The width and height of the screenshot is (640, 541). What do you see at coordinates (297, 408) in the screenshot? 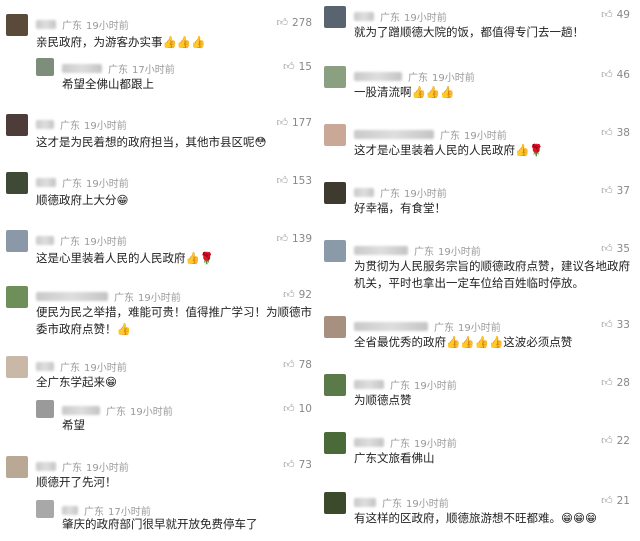
I see `like-button: 👍︎ 10` at bounding box center [297, 408].